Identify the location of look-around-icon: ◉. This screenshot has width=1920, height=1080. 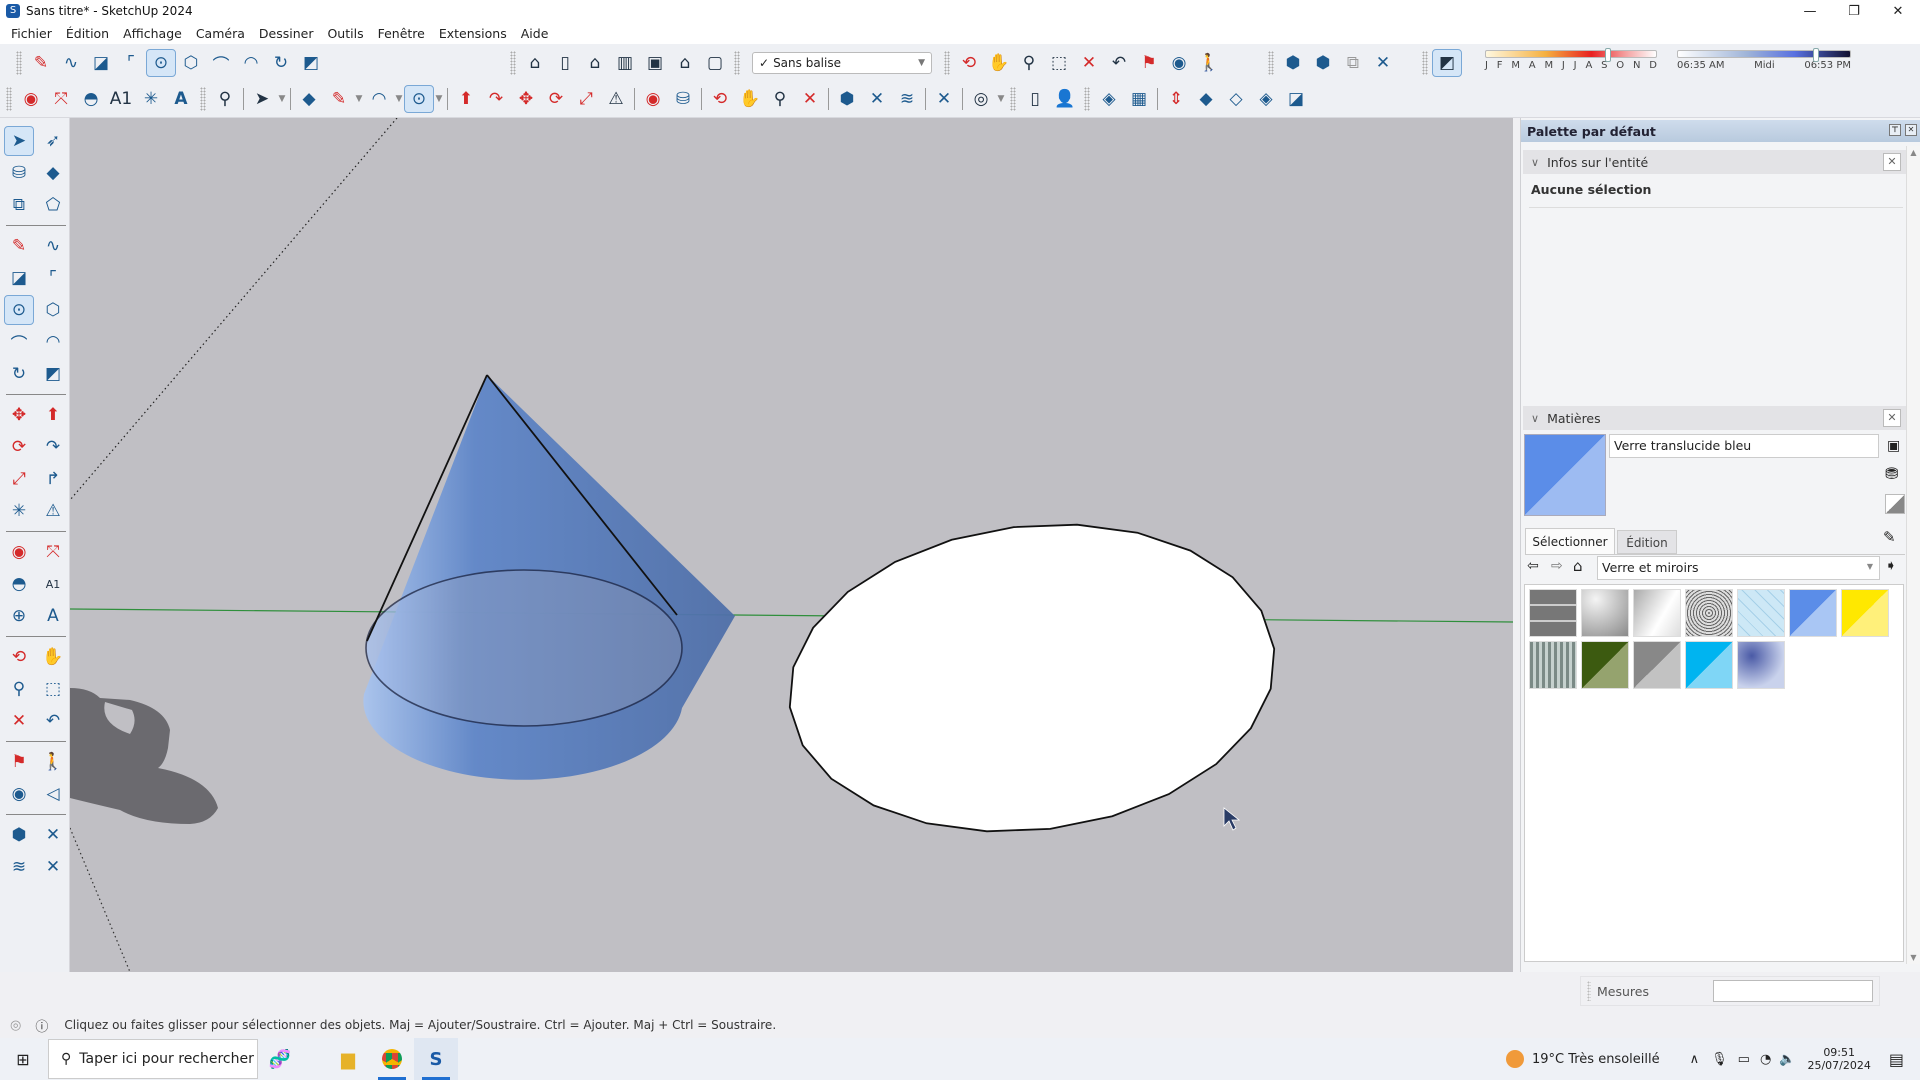
(1179, 63).